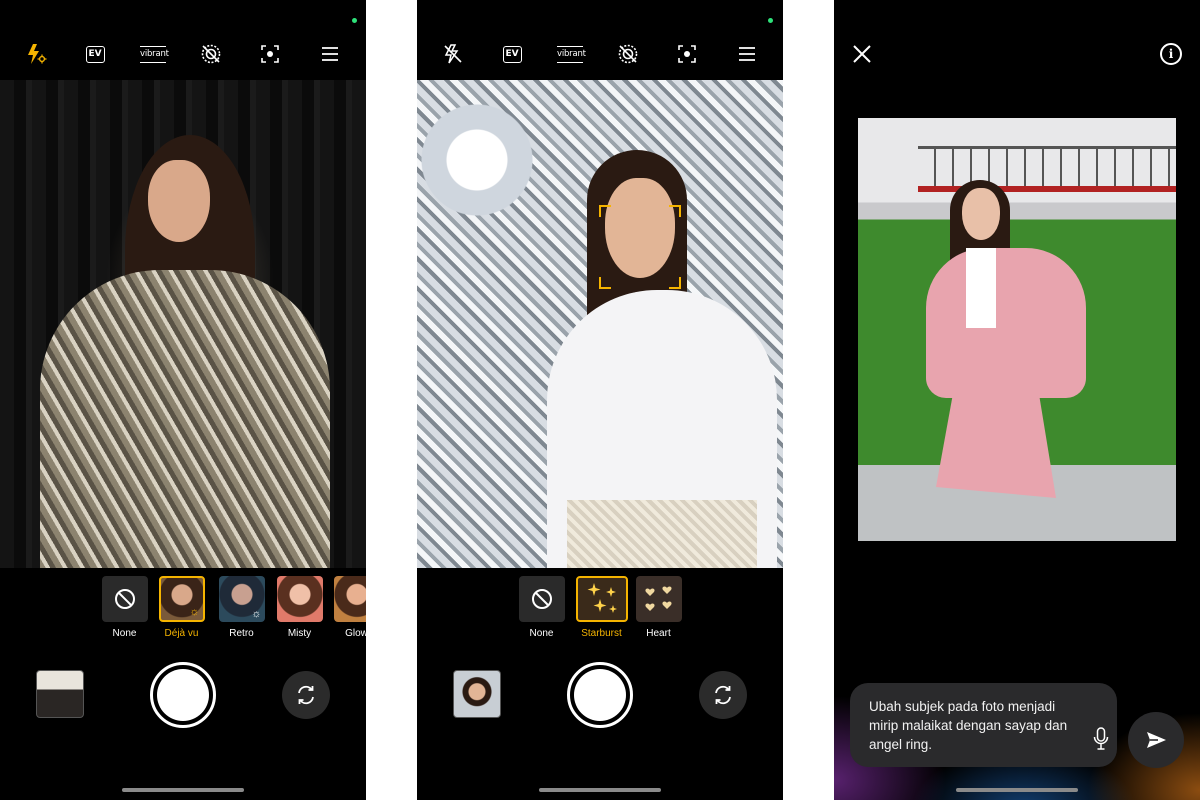 The width and height of the screenshot is (1200, 800). I want to click on send-button, so click(1156, 740).